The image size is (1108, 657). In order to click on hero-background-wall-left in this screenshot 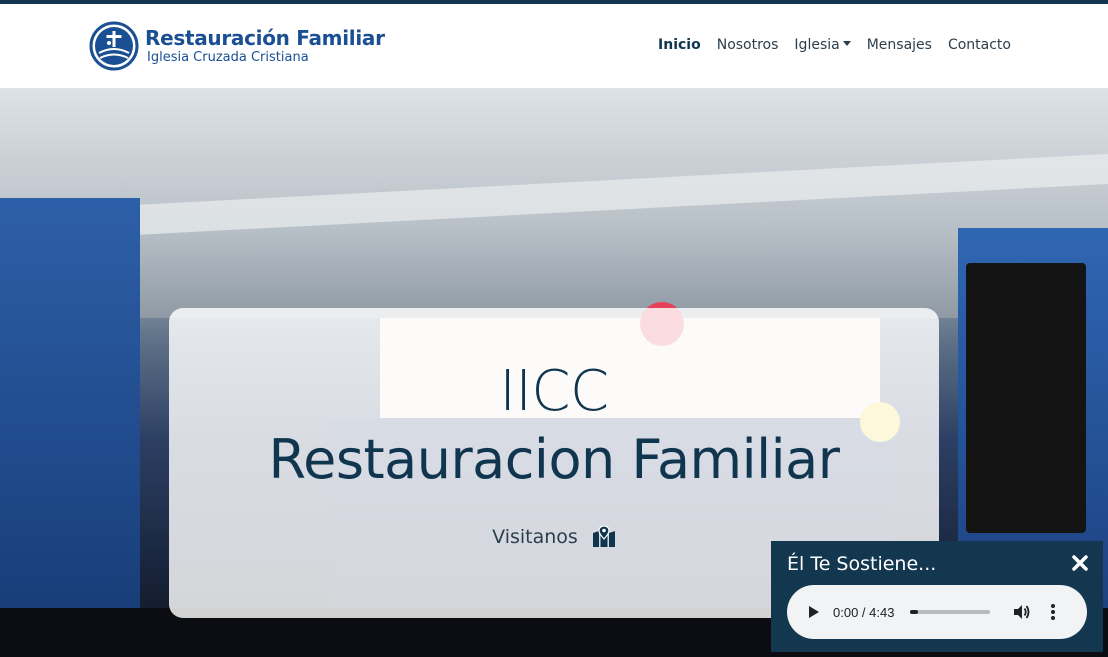, I will do `click(70, 427)`.